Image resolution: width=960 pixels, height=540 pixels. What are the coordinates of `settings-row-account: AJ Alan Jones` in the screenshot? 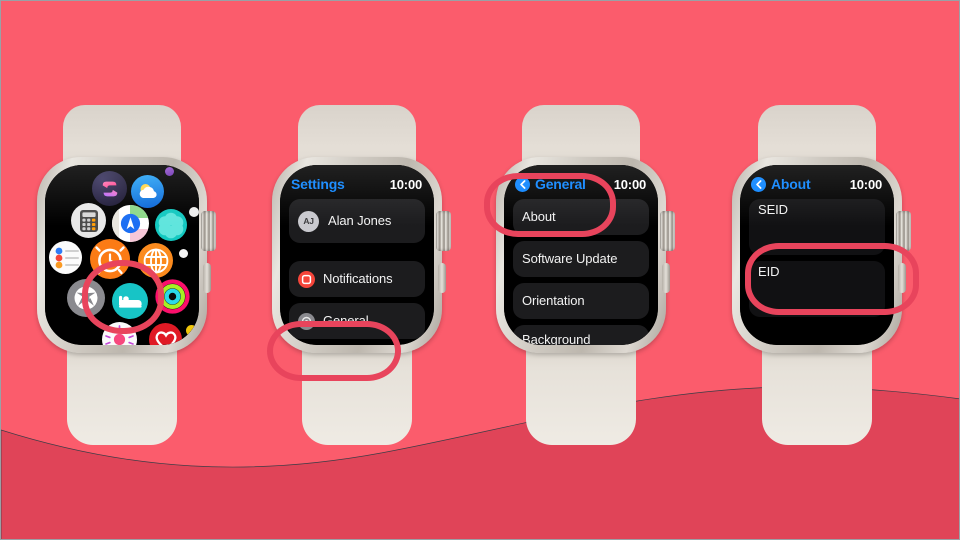 It's located at (357, 221).